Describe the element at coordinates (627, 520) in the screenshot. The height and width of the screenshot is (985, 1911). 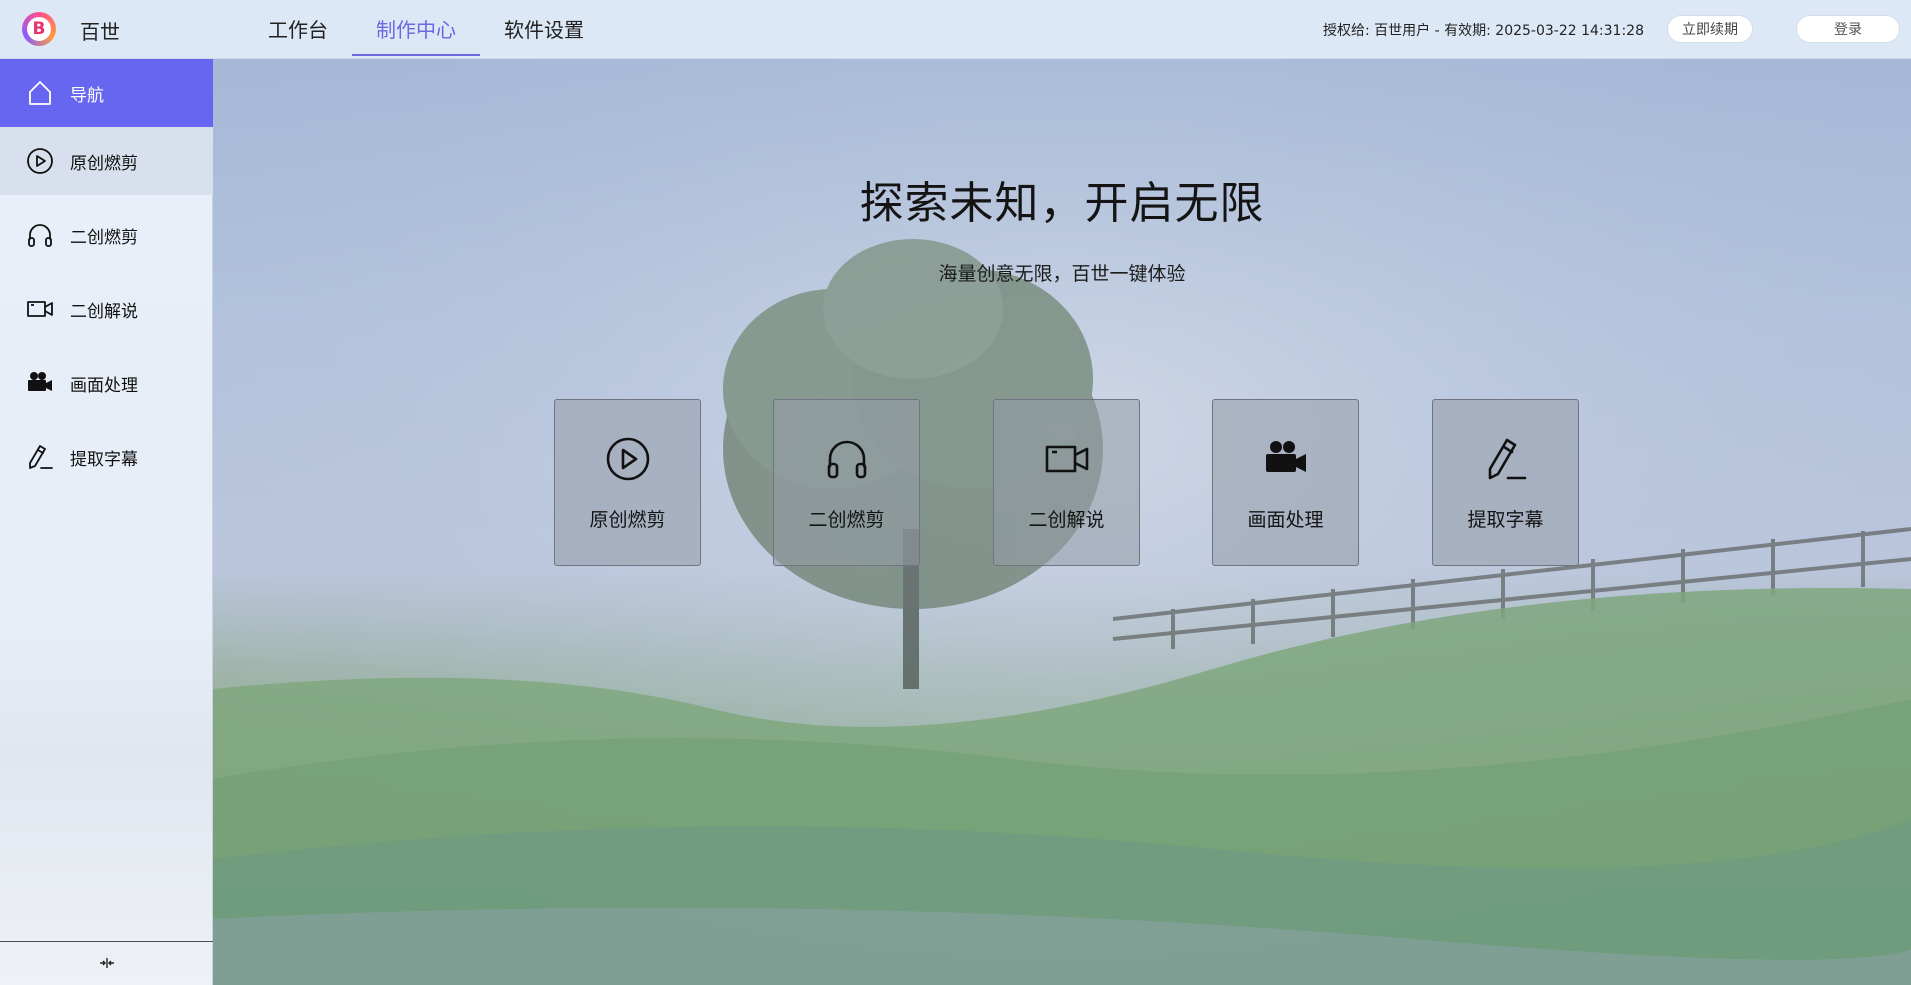
I see `card-label: 原创燃剪` at that location.